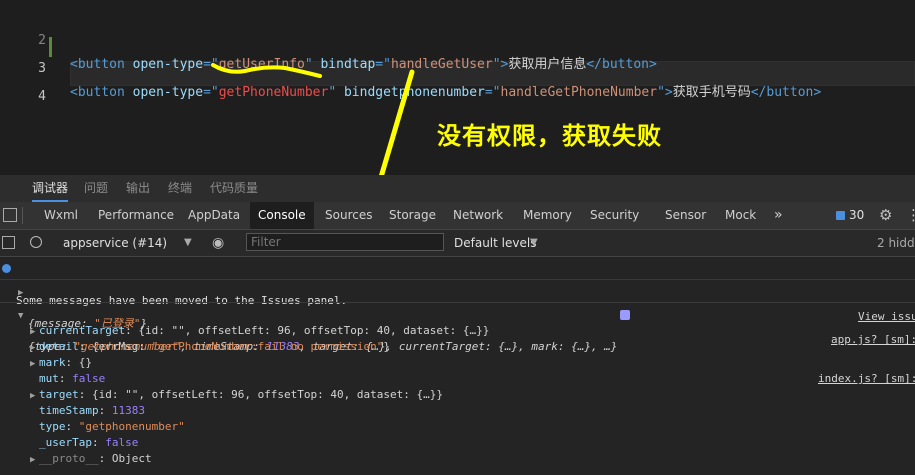  What do you see at coordinates (457, 315) in the screenshot?
I see `log-message: ▶ {message: "已登录"} app.js? [sm]:1` at bounding box center [457, 315].